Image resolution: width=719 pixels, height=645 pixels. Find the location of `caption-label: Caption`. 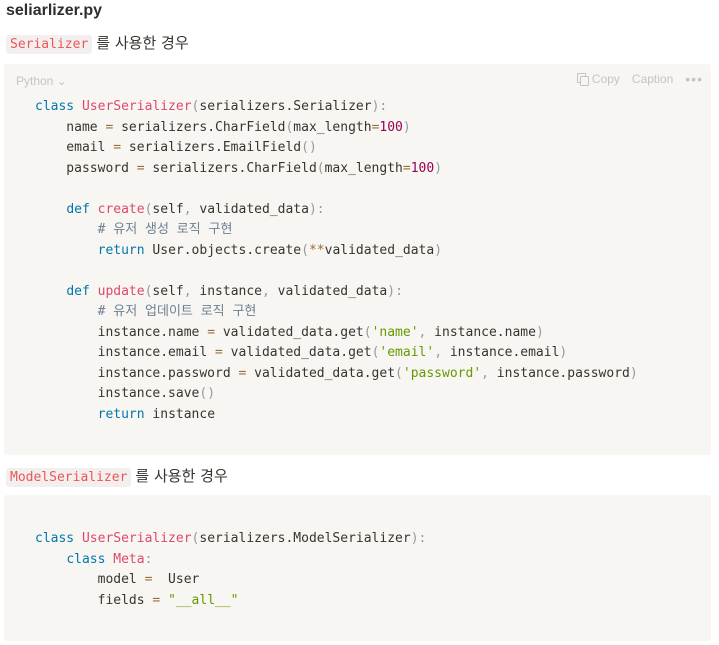

caption-label: Caption is located at coordinates (652, 79).